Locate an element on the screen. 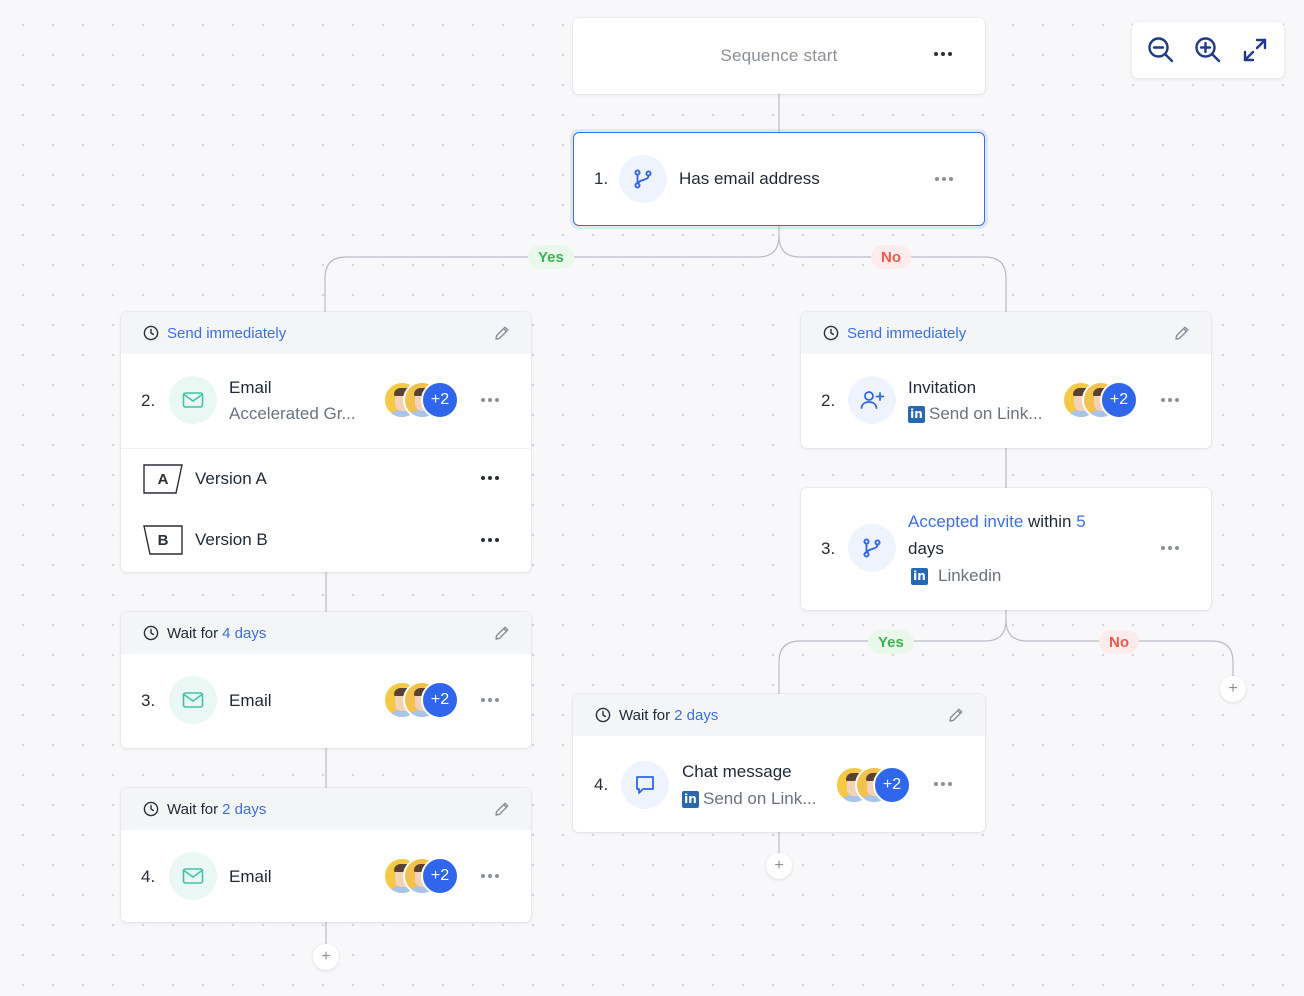 This screenshot has height=996, width=1304. condition-title: Has email address is located at coordinates (749, 178).